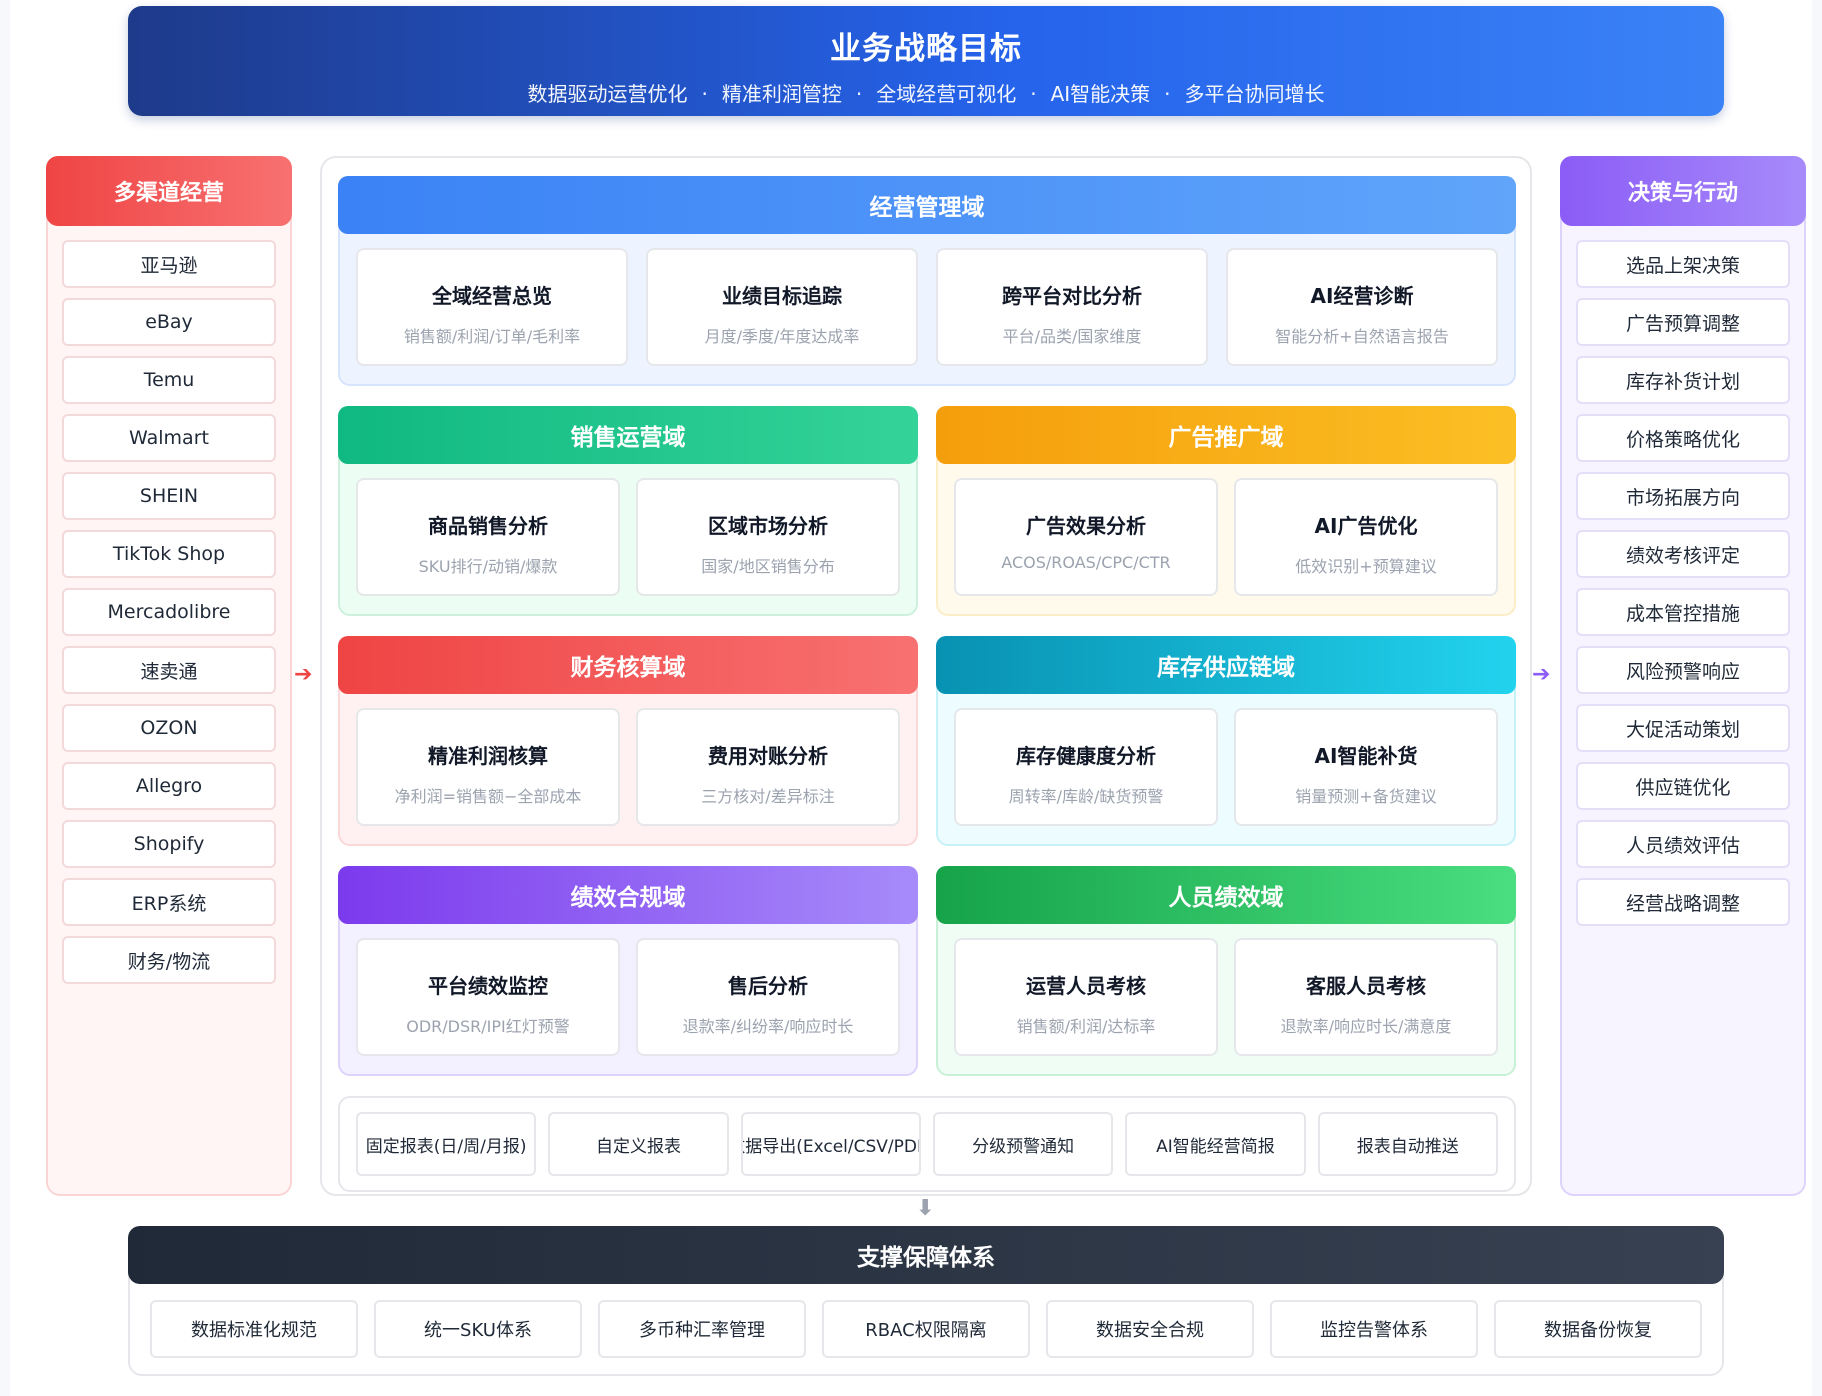  I want to click on domain-finance: 财务核算域 精准利润核算 净利润=销售额−全部成本 费用对账分析 三方核对/差异标注, so click(628, 741).